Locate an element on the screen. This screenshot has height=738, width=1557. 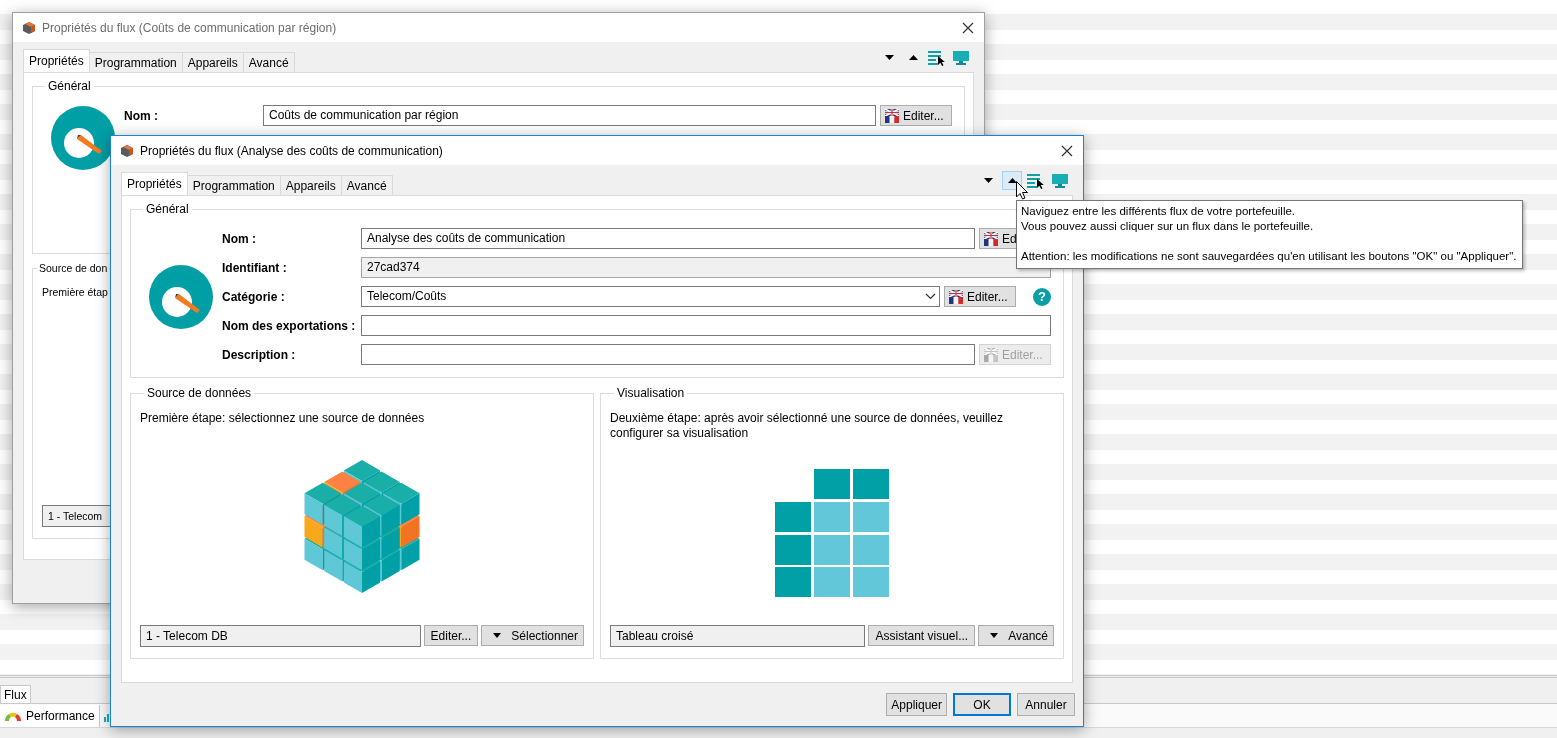
field-label: Identifiant : is located at coordinates (255, 267).